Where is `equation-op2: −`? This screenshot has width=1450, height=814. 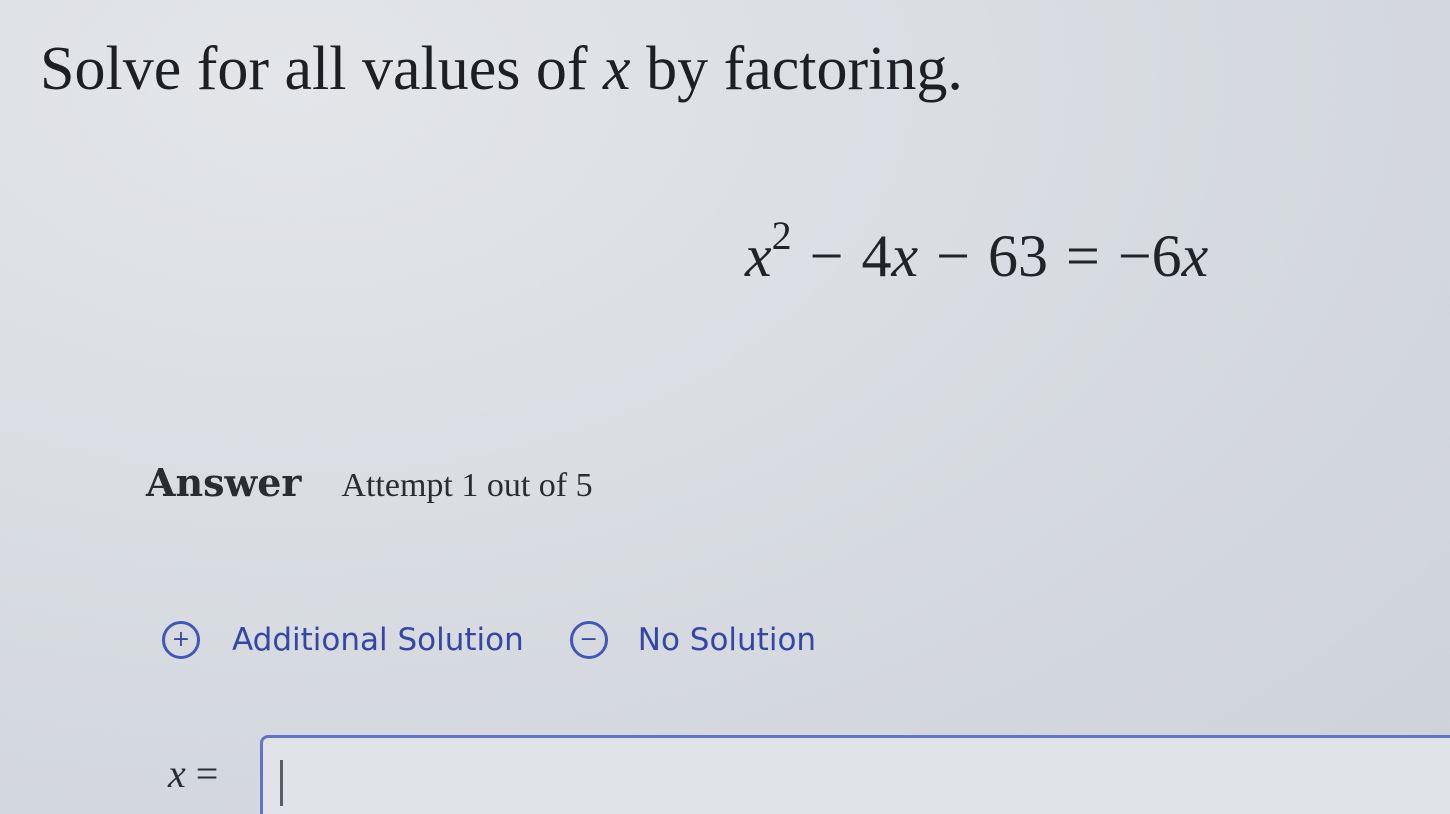
equation-op2: − is located at coordinates (953, 256).